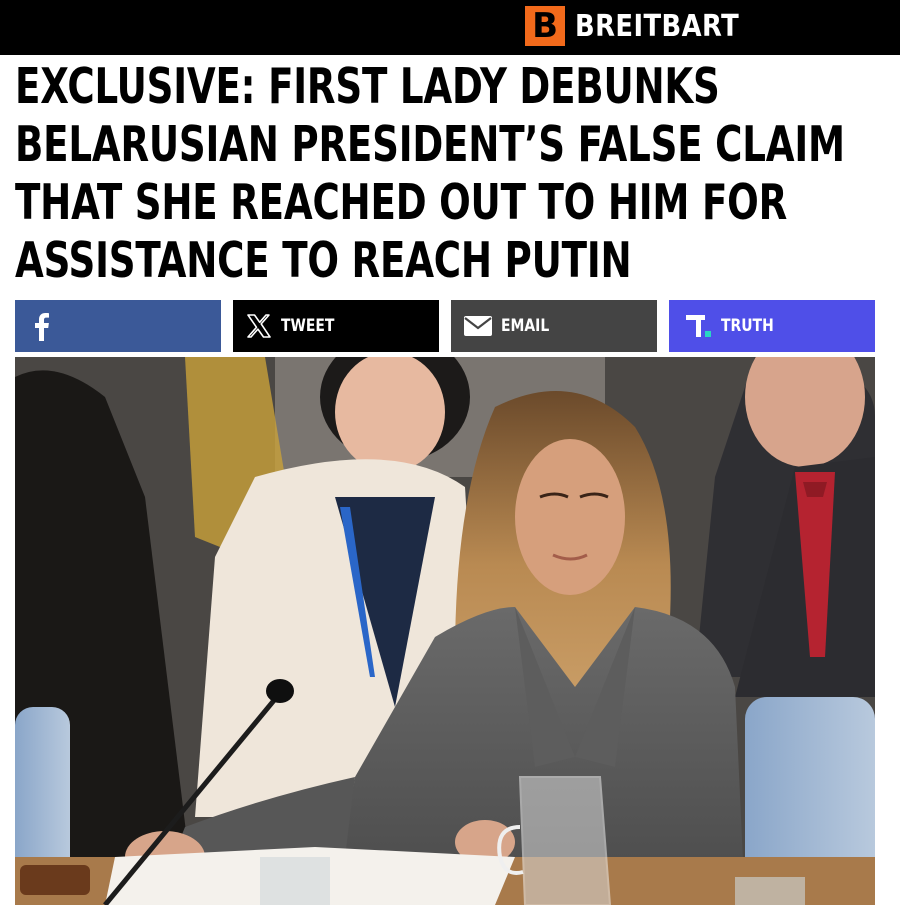  Describe the element at coordinates (308, 326) in the screenshot. I see `tweet-label: TWEET` at that location.